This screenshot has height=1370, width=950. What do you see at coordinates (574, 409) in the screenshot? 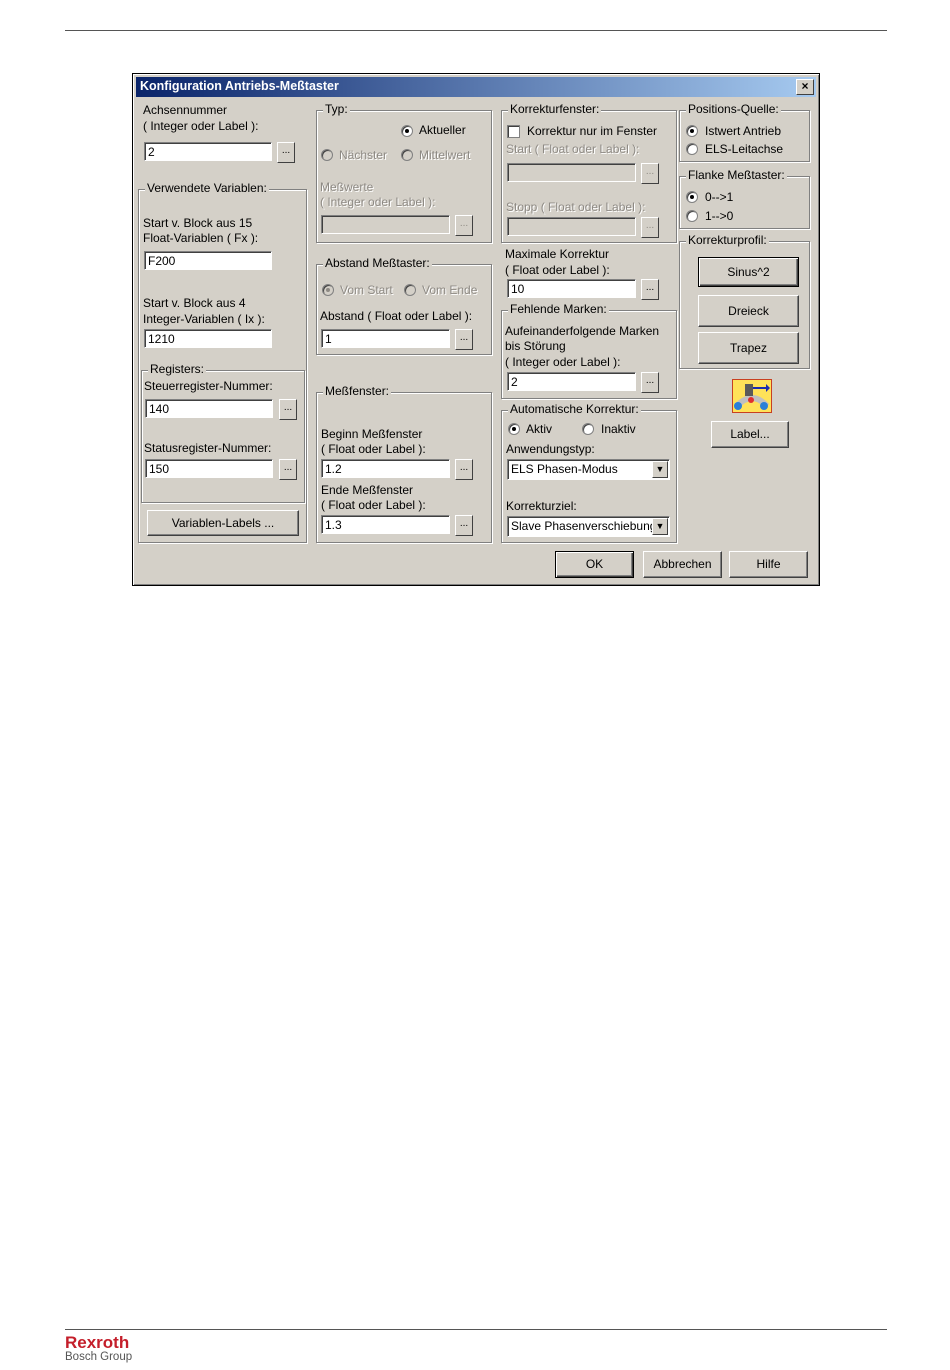
I see `automatische-korrektur-group-title: Automatische Korrektur:` at bounding box center [574, 409].